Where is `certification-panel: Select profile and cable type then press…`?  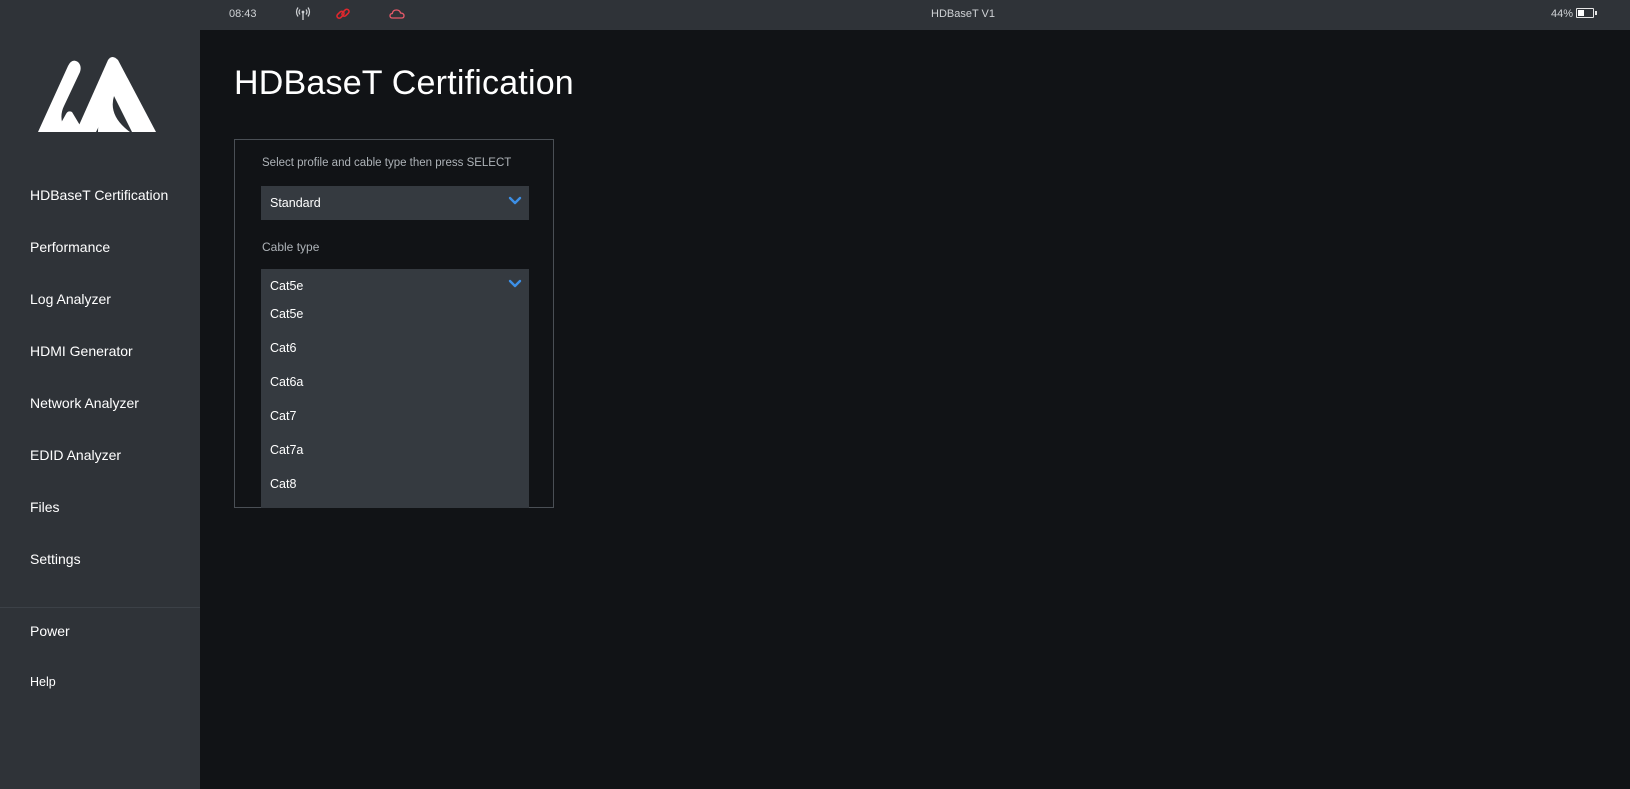
certification-panel: Select profile and cable type then press… is located at coordinates (394, 323).